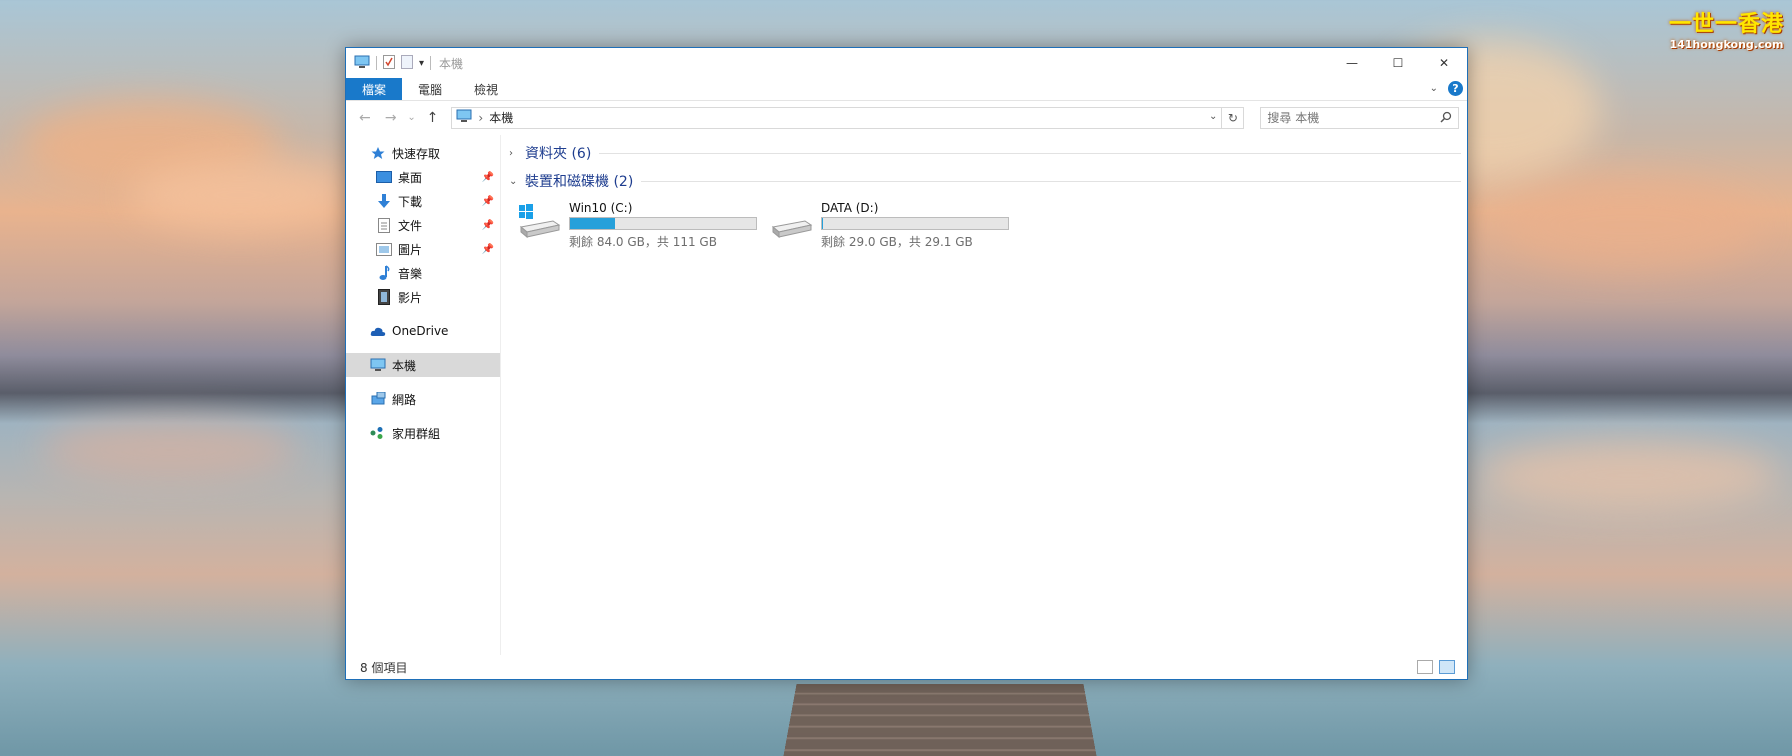 The height and width of the screenshot is (756, 1792). What do you see at coordinates (1726, 24) in the screenshot?
I see `watermark-title: 一世一香港` at bounding box center [1726, 24].